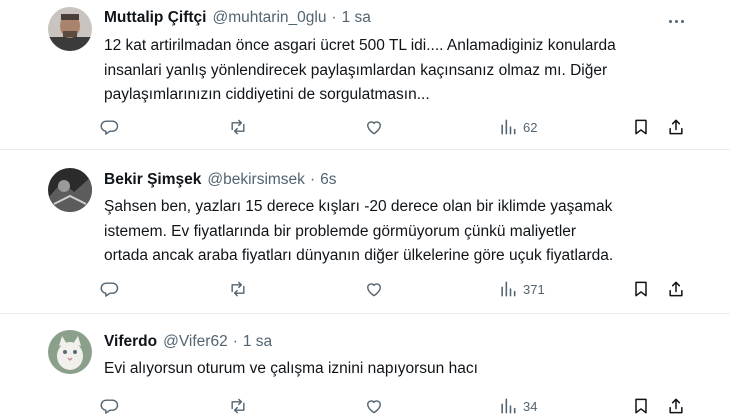 The height and width of the screenshot is (420, 730). Describe the element at coordinates (395, 127) in the screenshot. I see `tweet-actions: 62` at that location.